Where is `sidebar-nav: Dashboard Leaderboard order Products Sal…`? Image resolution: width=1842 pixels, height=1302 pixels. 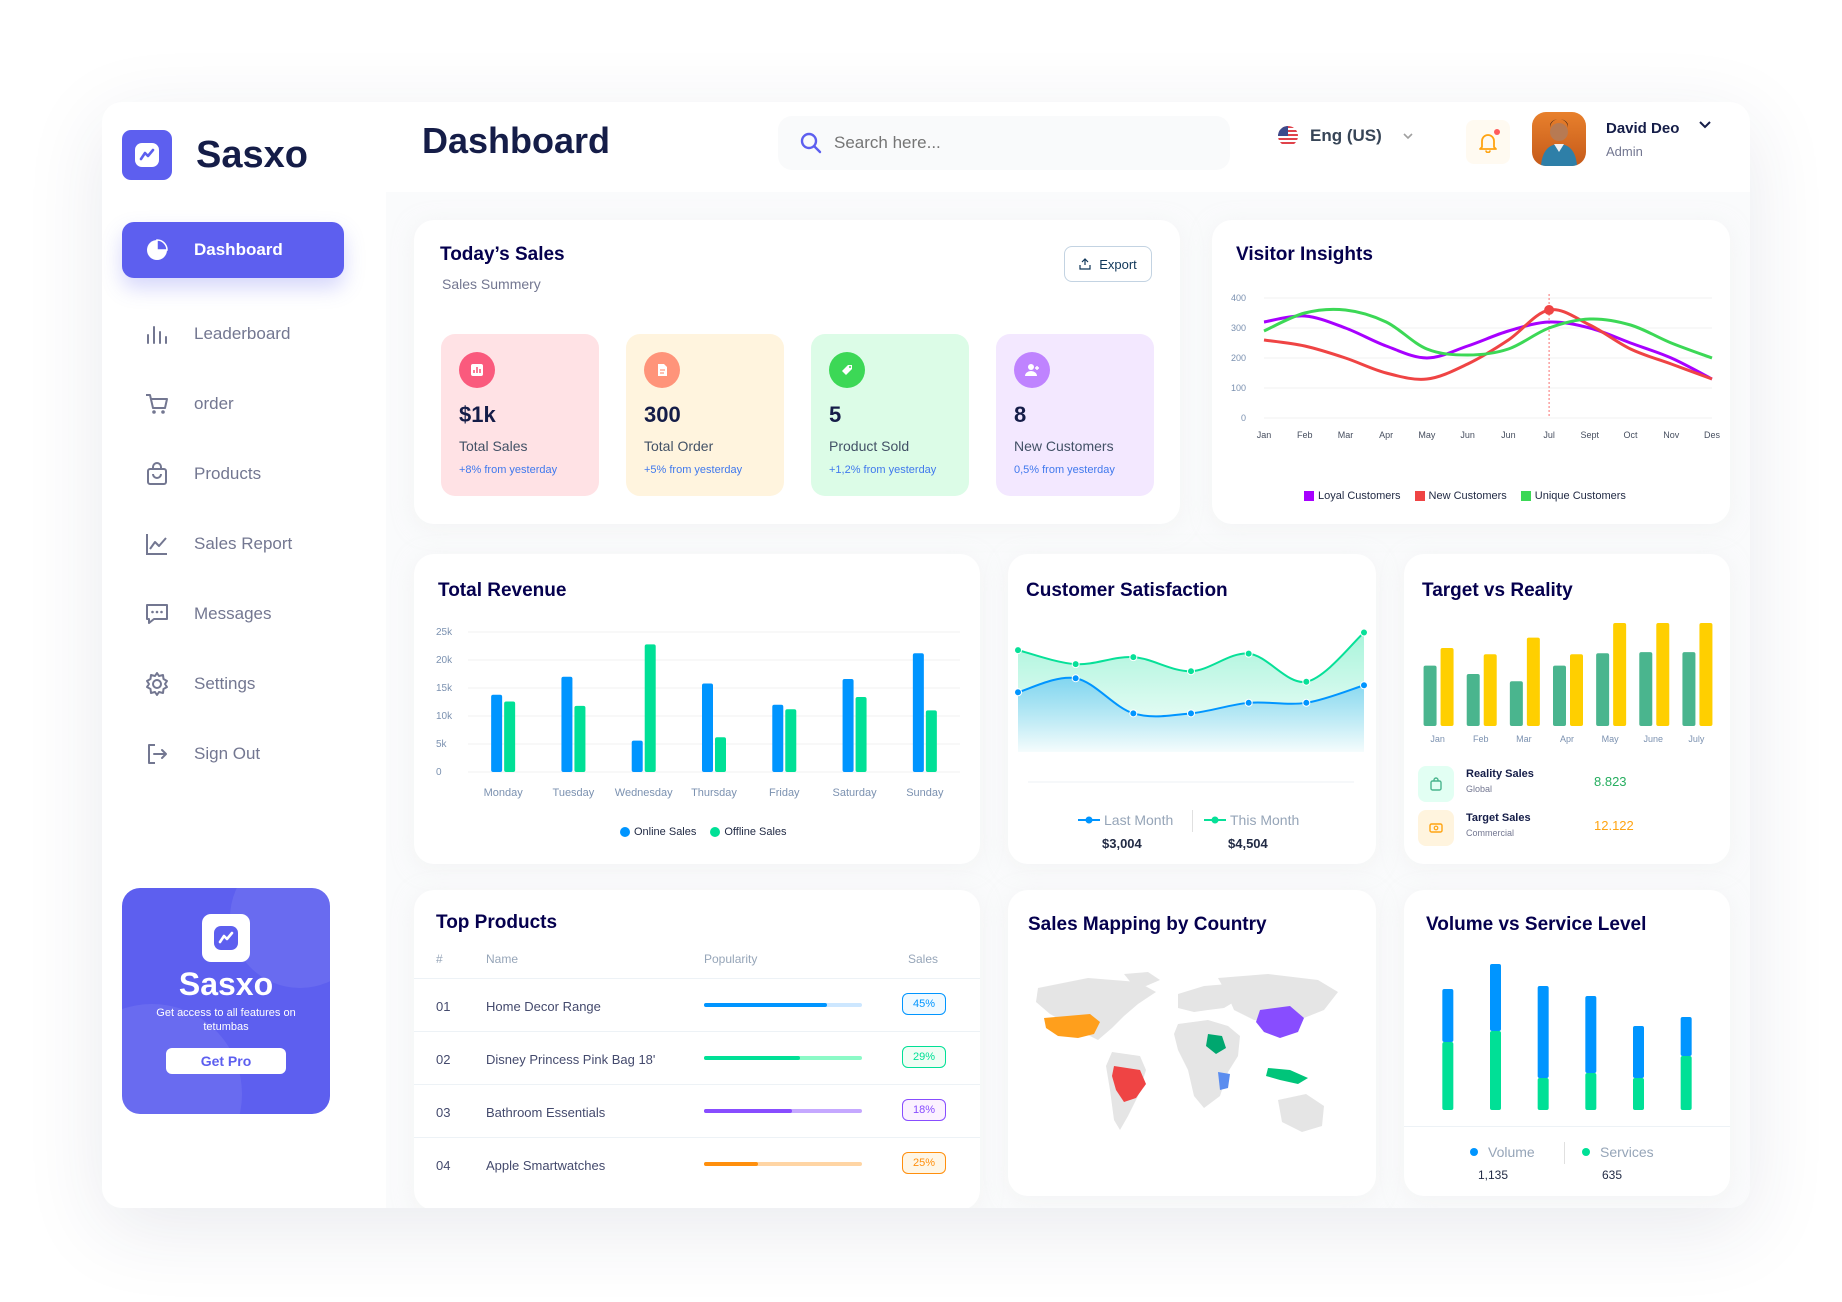
sidebar-nav: Dashboard Leaderboard order Products Sal… is located at coordinates (233, 509).